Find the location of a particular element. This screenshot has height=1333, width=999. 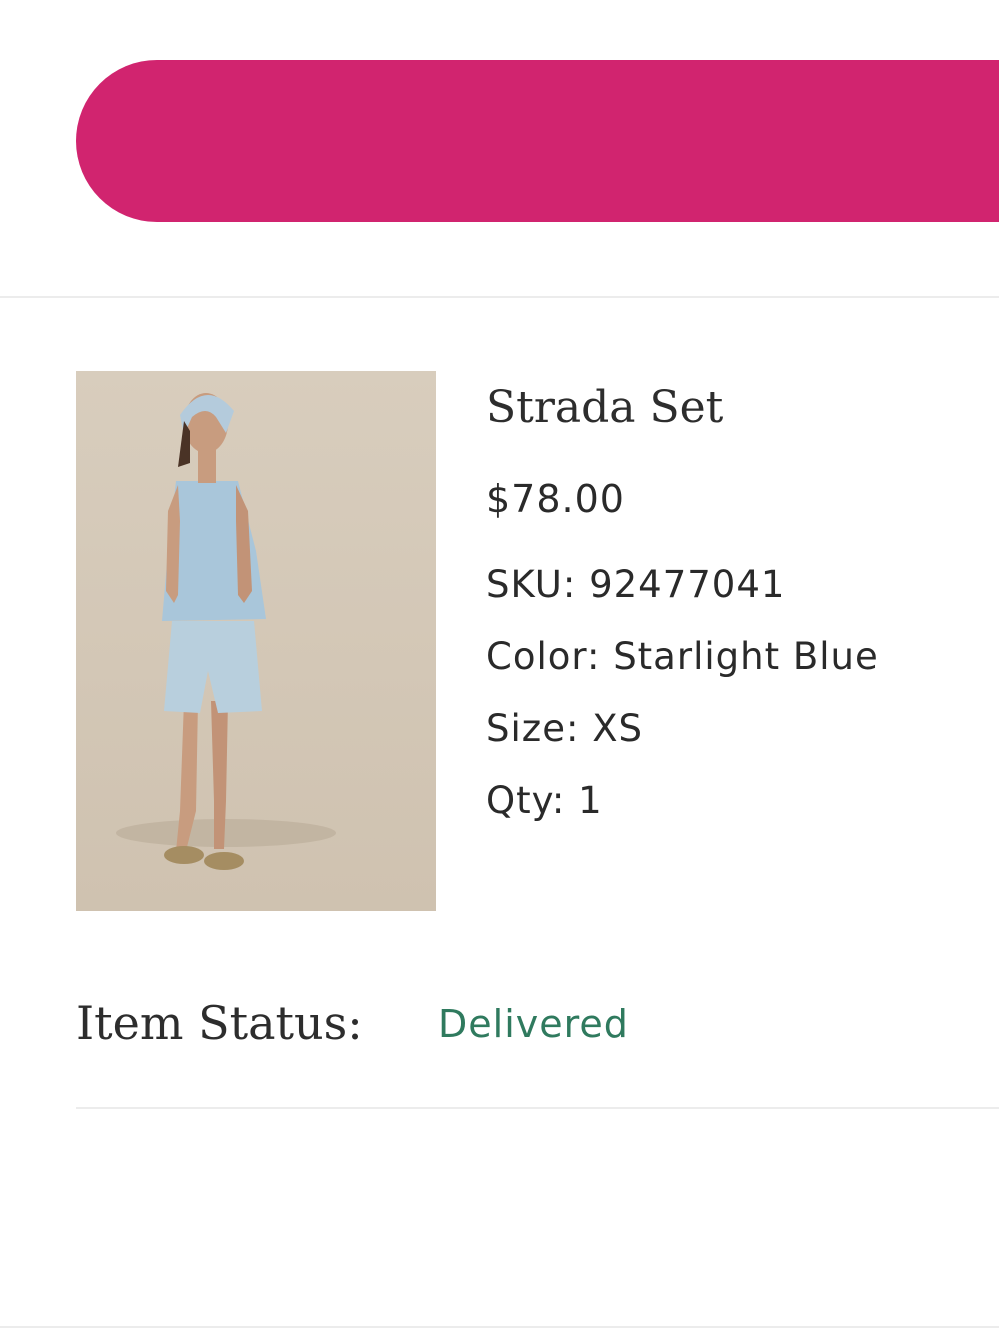

qty-row: Qty: 1 is located at coordinates (736, 801).